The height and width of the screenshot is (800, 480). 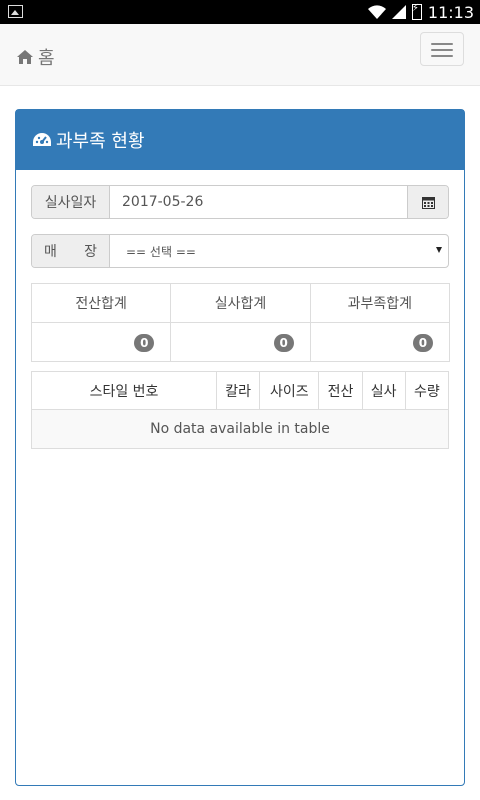 I want to click on column-header-actual: 실사, so click(x=383, y=390).